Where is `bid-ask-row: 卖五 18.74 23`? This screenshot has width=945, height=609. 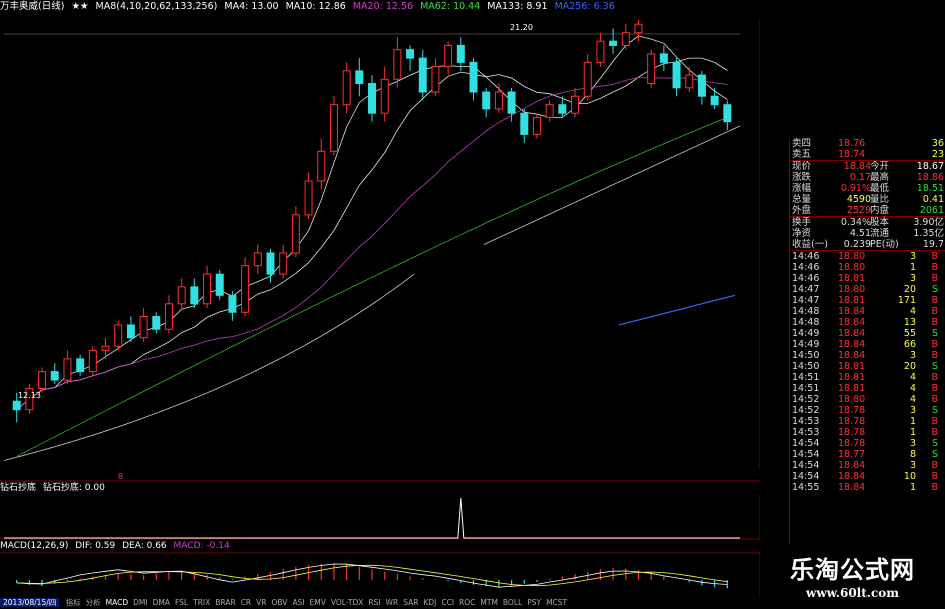
bid-ask-row: 卖五 18.74 23 is located at coordinates (868, 154).